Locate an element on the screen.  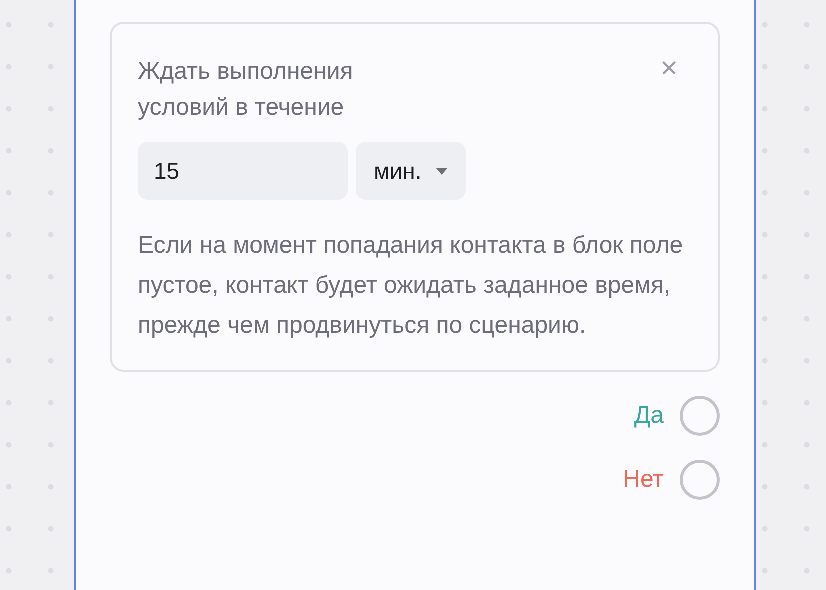
output-label: Нет is located at coordinates (643, 480).